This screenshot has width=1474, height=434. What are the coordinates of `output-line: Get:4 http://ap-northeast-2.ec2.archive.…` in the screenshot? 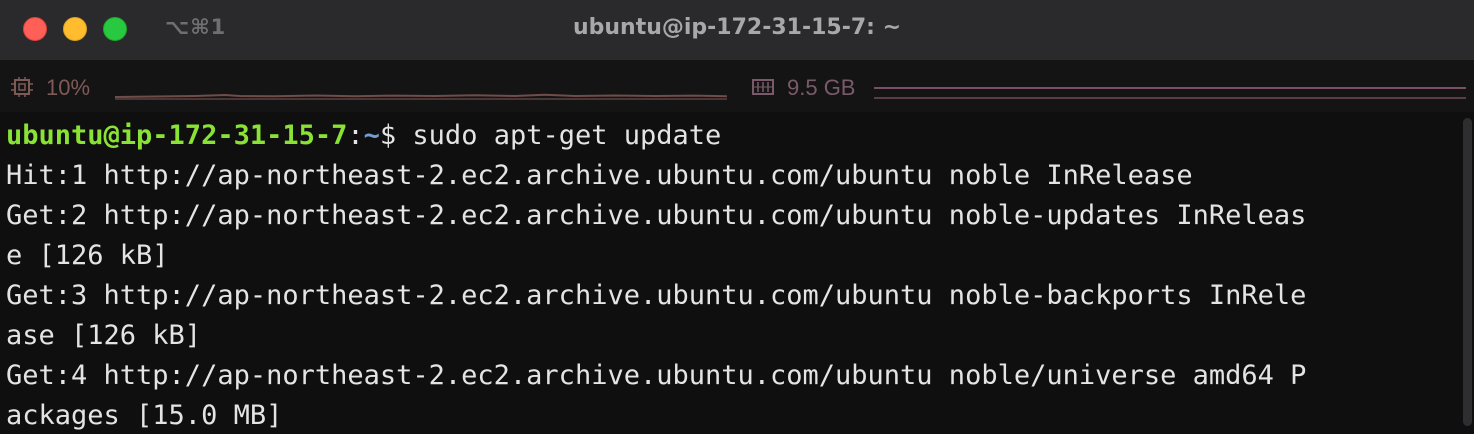 It's located at (656, 375).